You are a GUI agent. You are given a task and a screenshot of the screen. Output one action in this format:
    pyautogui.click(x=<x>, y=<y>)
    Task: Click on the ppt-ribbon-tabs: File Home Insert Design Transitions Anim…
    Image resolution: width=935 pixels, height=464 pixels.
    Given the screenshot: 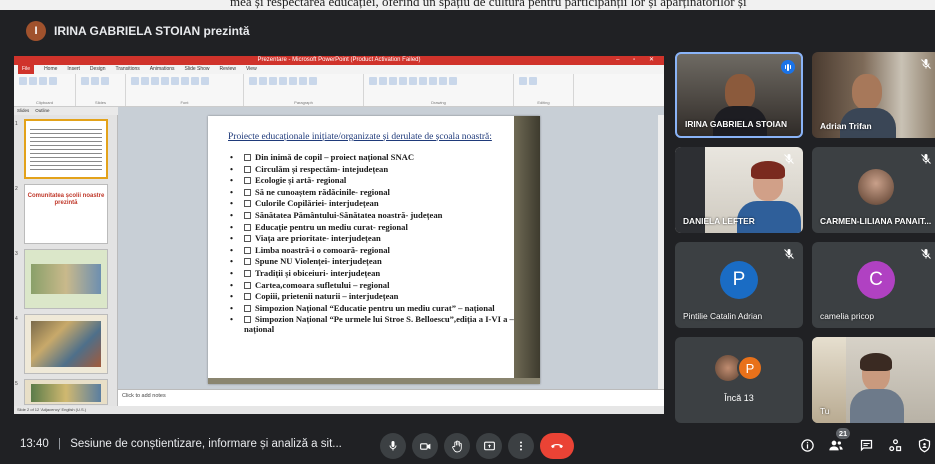 What is the action you would take?
    pyautogui.click(x=339, y=69)
    